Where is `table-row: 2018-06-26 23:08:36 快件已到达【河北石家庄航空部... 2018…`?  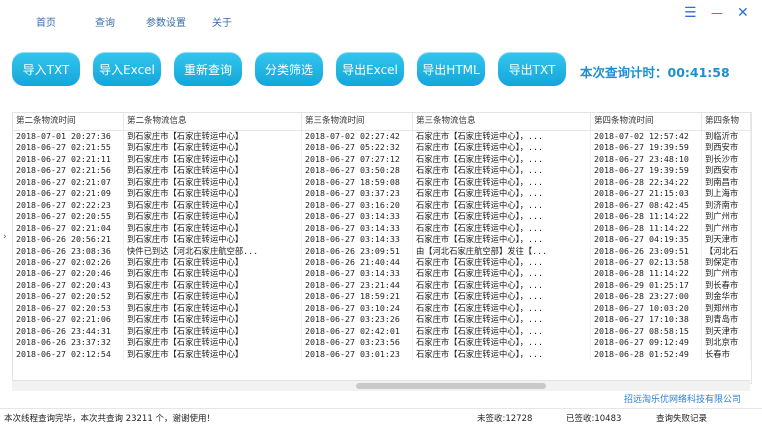 table-row: 2018-06-26 23:08:36 快件已到达【河北石家庄航空部... 2018… is located at coordinates (382, 251).